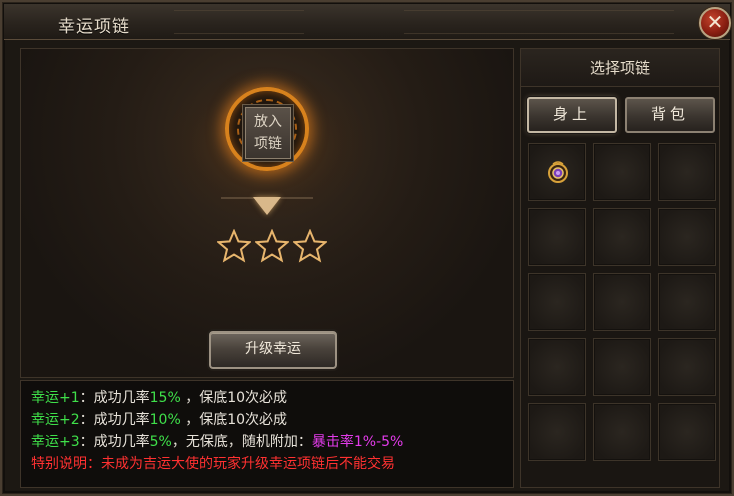  Describe the element at coordinates (213, 464) in the screenshot. I see `special-note: 特别说明：未成为吉运大使的玩家升级幸运项链后不能交易` at that location.